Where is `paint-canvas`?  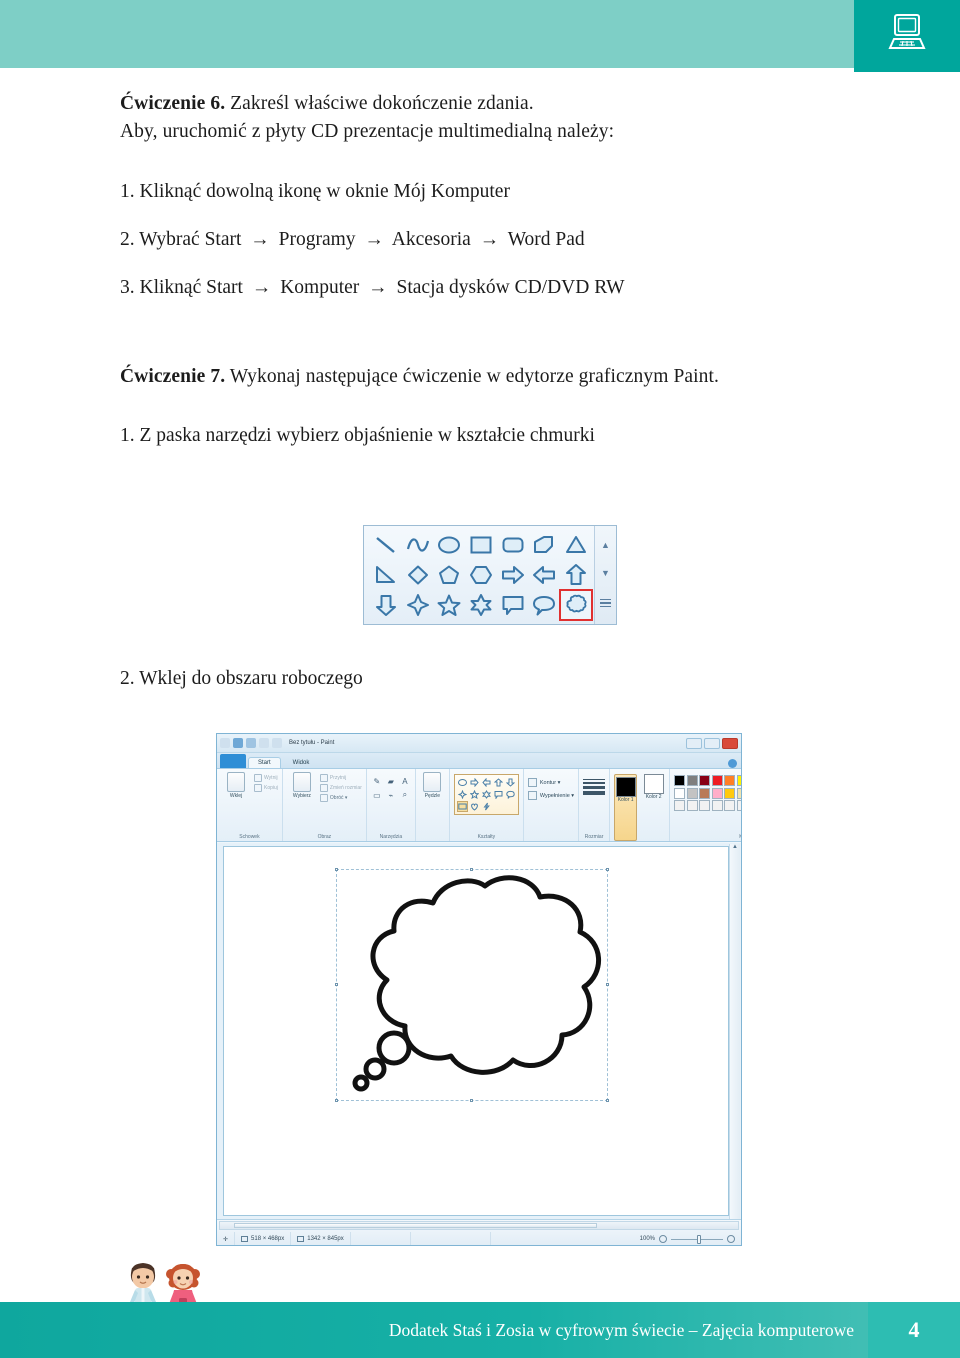 paint-canvas is located at coordinates (476, 1031).